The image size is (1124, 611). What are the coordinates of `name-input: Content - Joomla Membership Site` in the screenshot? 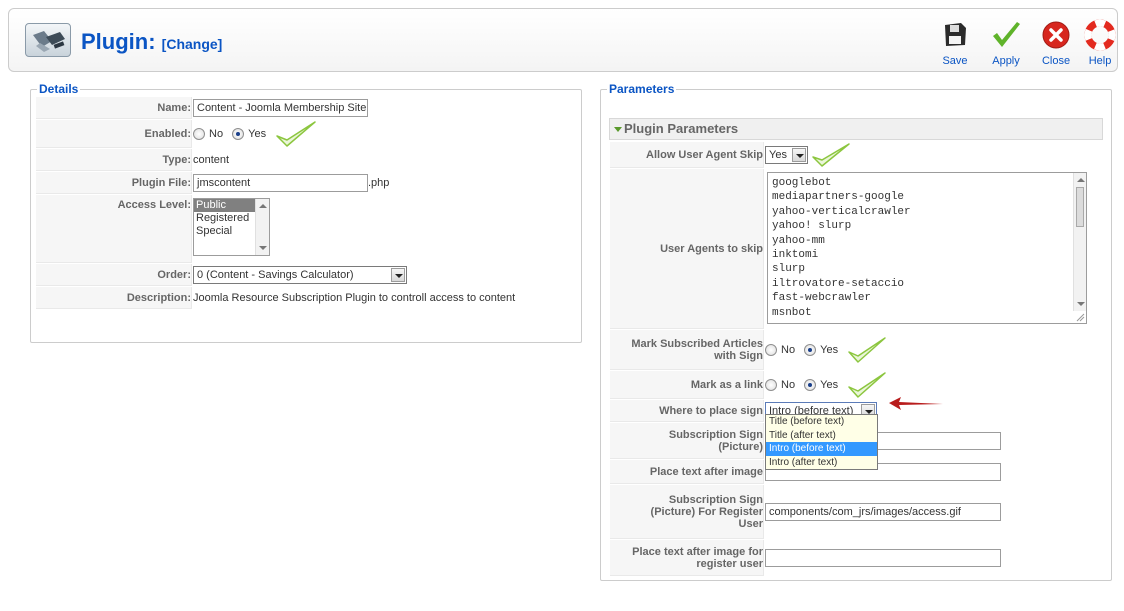 It's located at (280, 108).